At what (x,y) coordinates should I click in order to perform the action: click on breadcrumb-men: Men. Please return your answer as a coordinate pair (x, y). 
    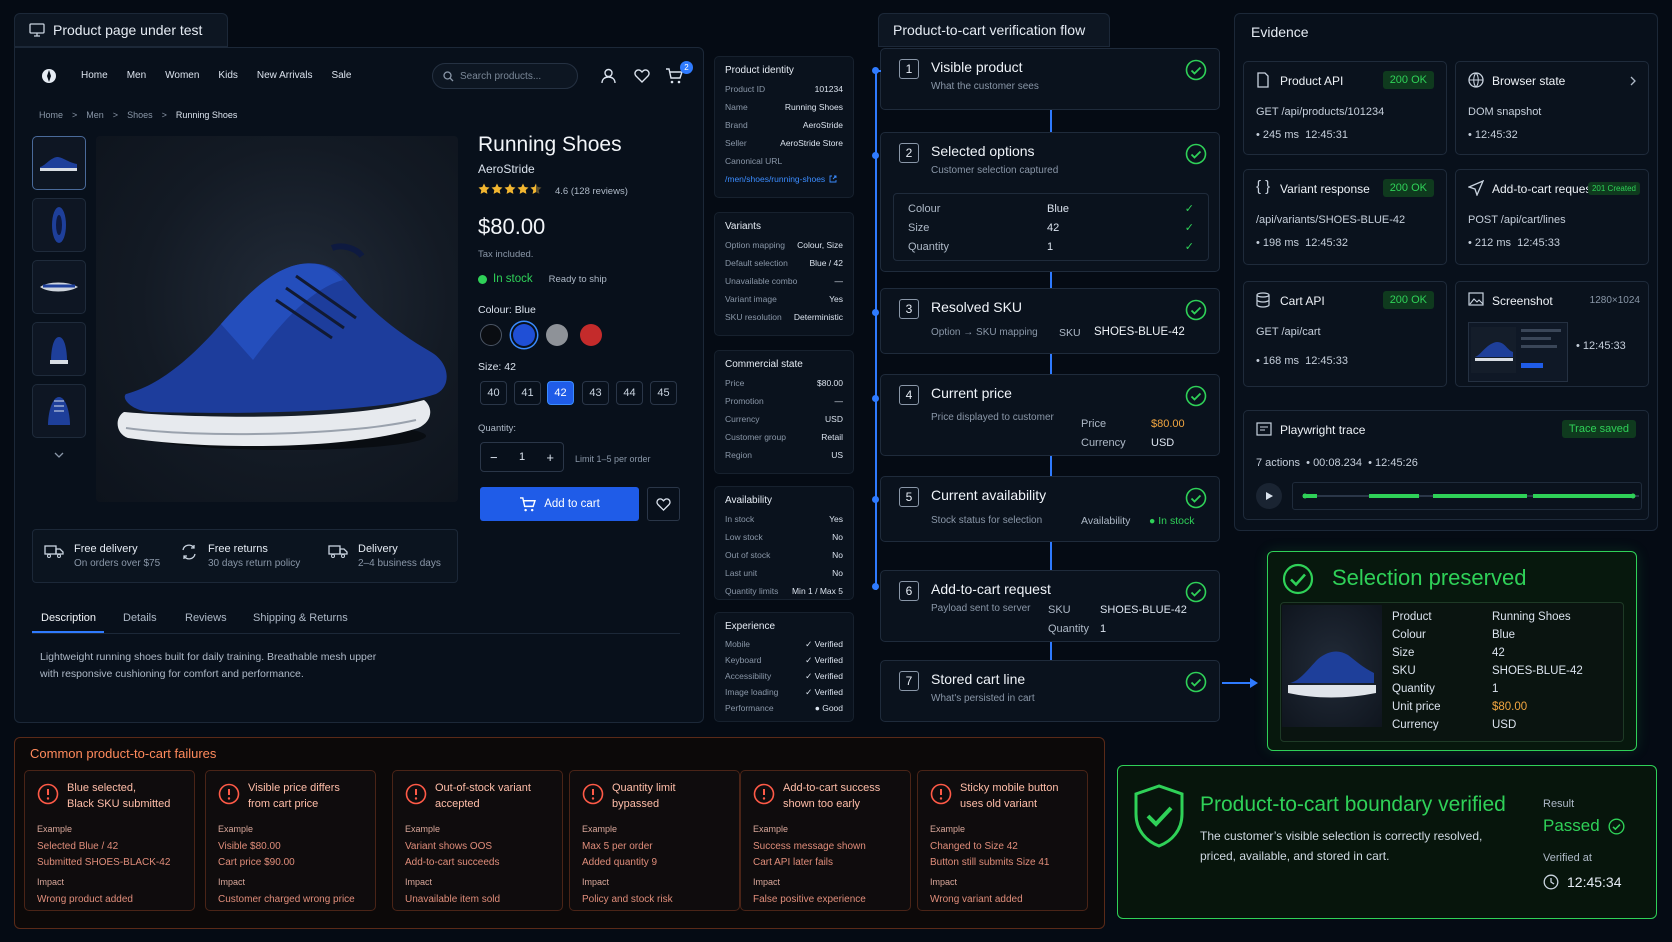
    Looking at the image, I should click on (95, 115).